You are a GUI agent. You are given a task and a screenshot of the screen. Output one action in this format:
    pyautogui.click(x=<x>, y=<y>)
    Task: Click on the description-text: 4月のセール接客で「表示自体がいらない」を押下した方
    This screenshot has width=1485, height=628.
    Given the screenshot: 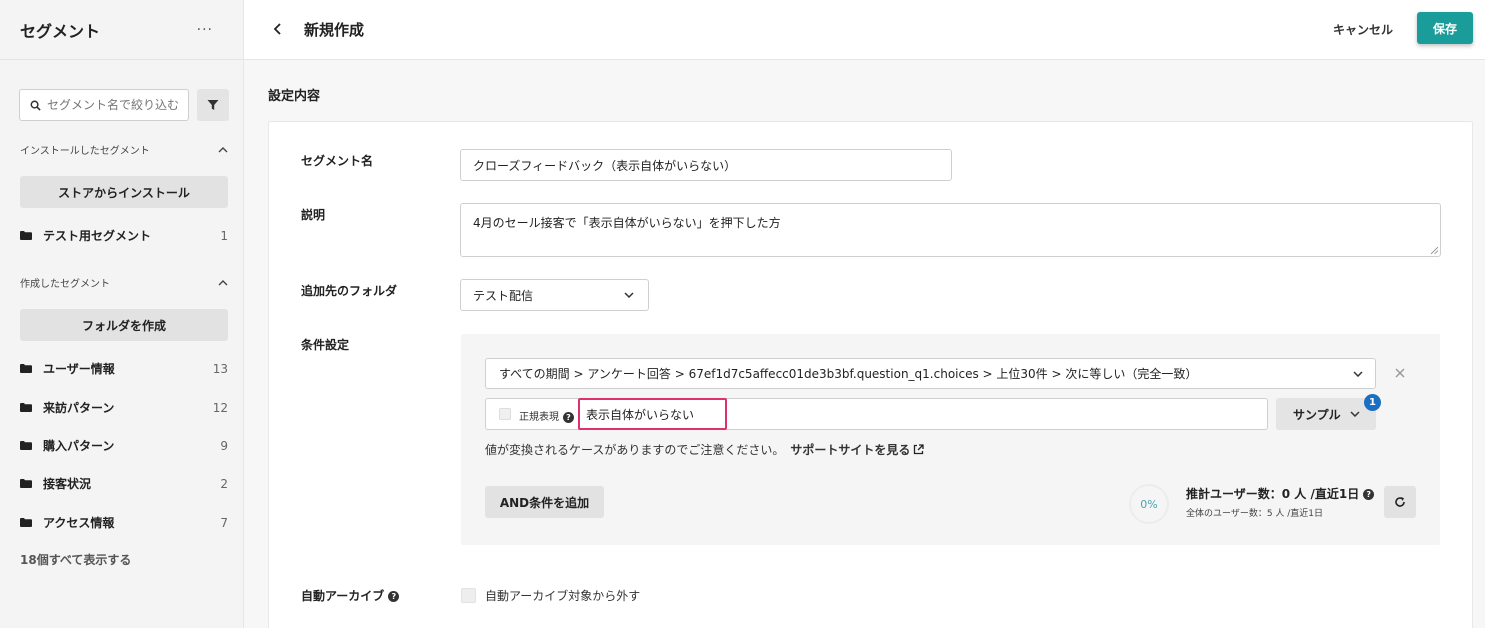 What is the action you would take?
    pyautogui.click(x=627, y=223)
    